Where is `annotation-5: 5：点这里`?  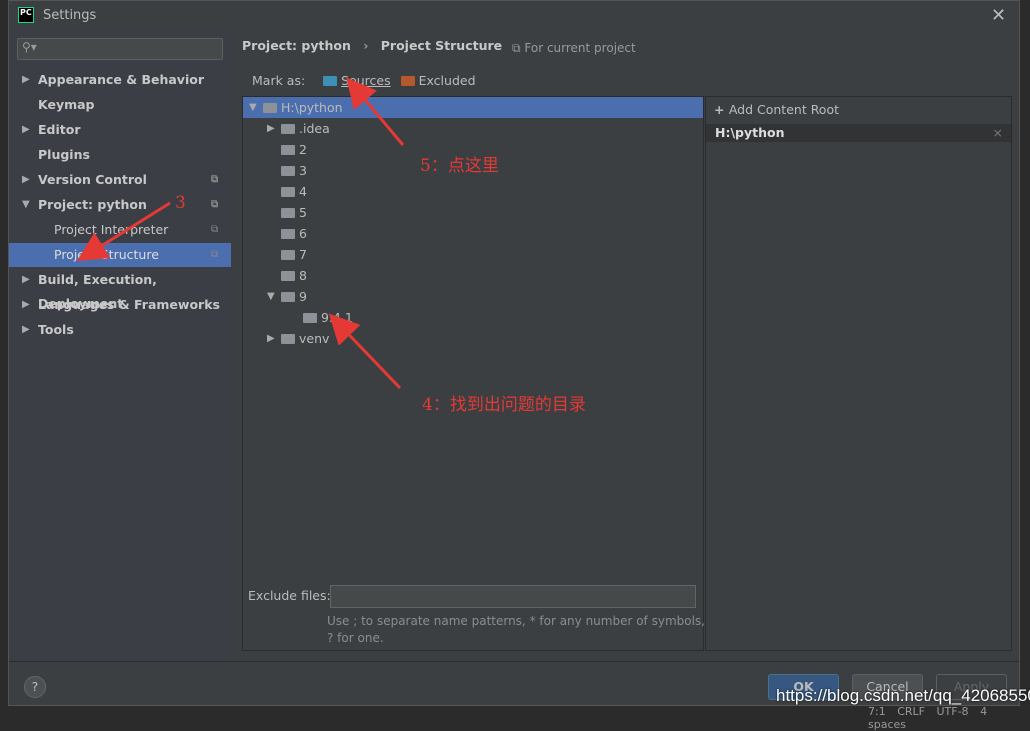 annotation-5: 5：点这里 is located at coordinates (459, 166).